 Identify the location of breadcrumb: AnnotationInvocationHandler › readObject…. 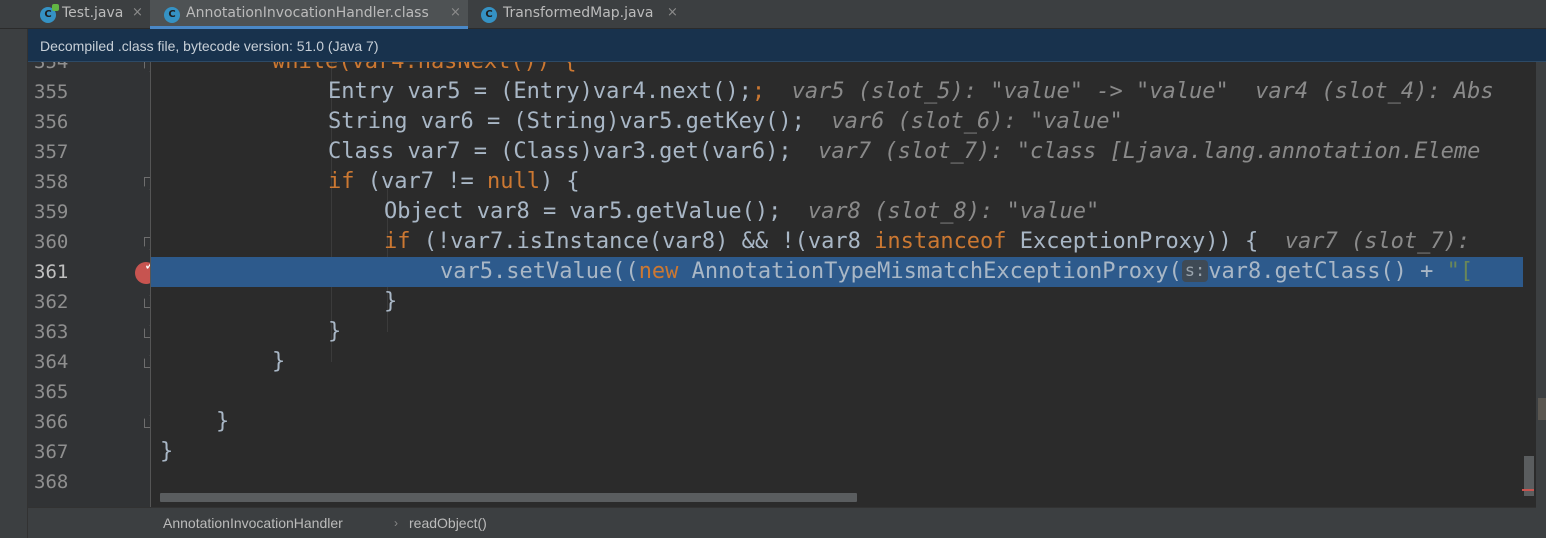
(782, 522).